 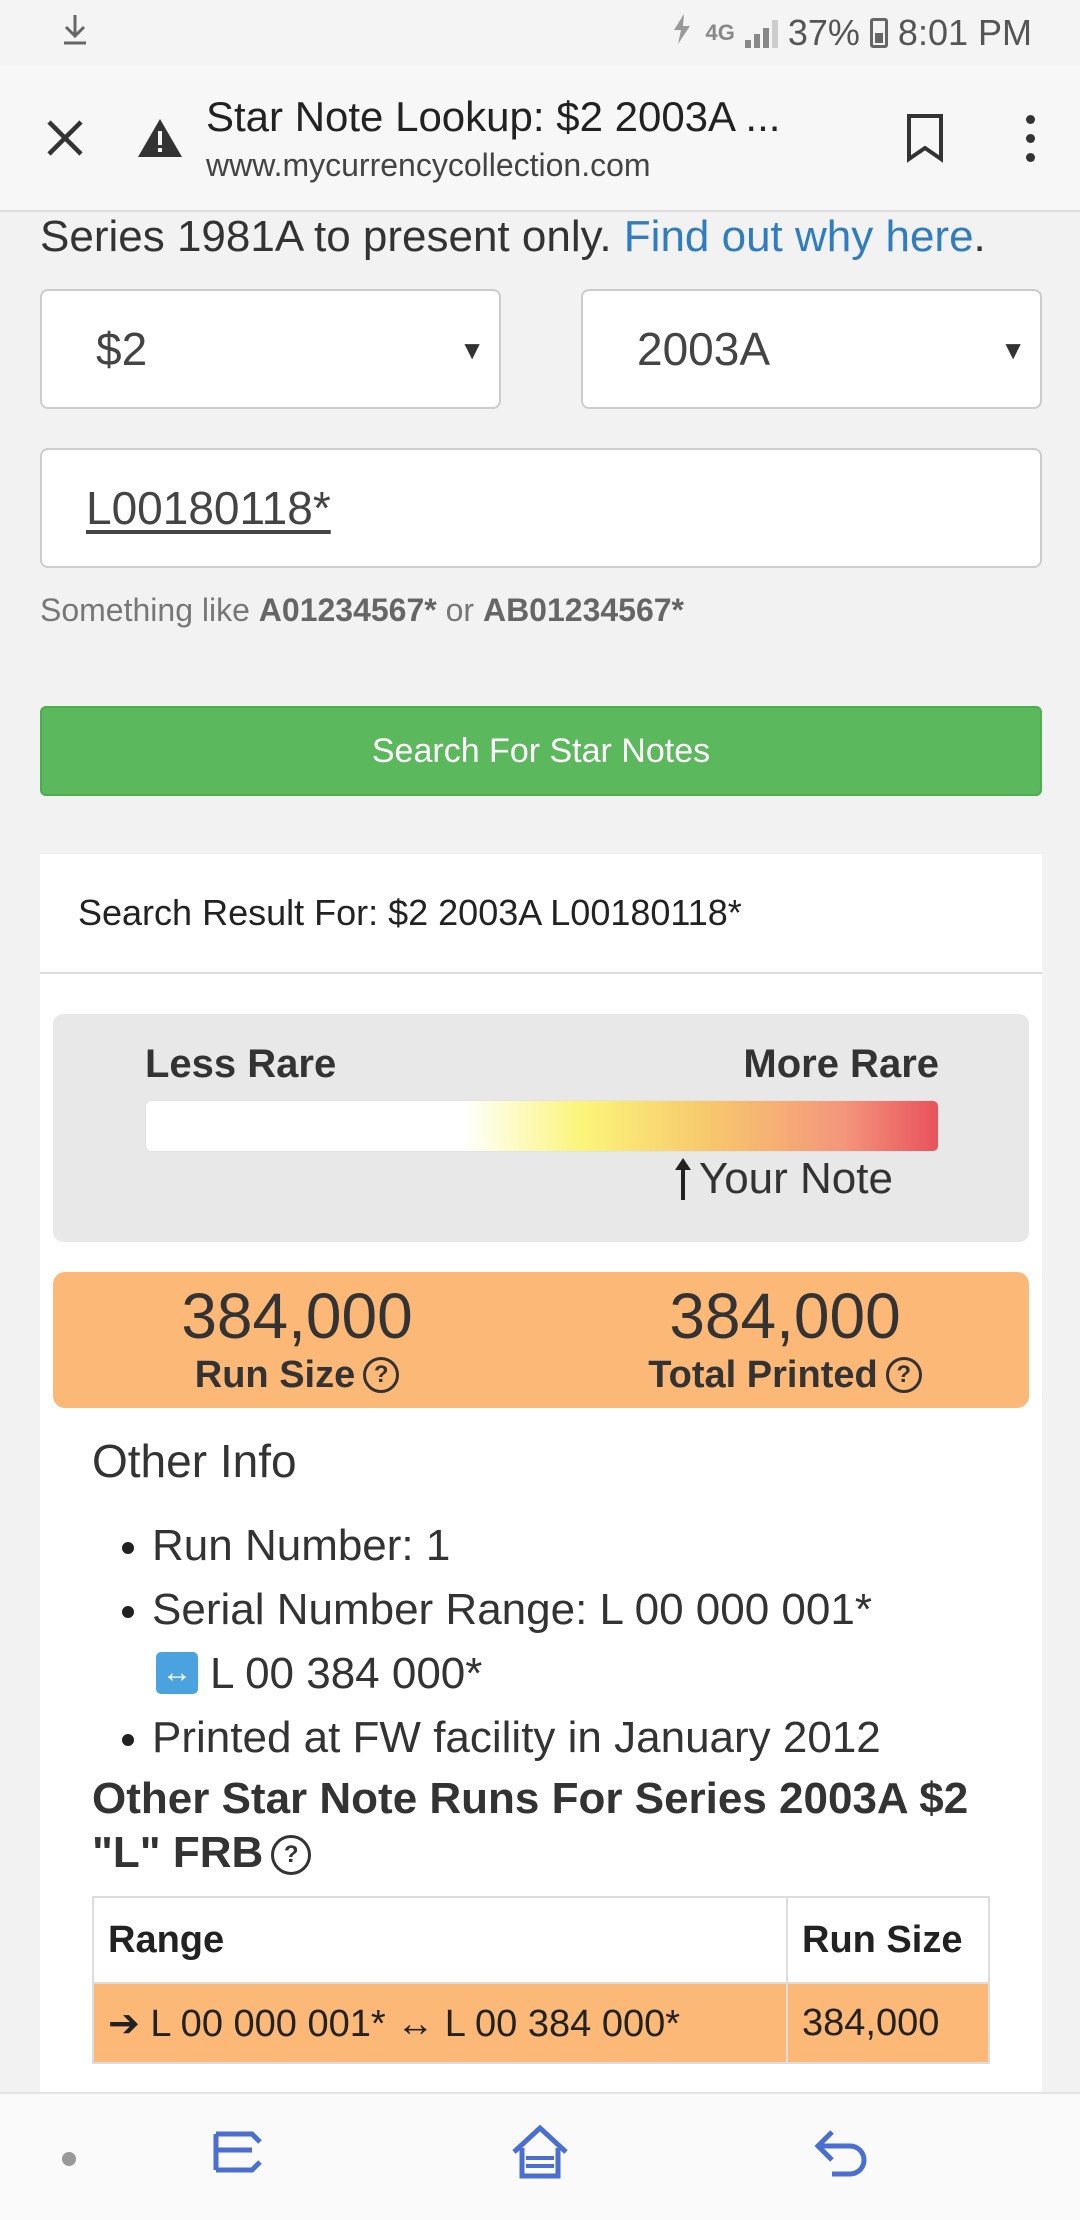 I want to click on arrow-up-icon, so click(x=682, y=1179).